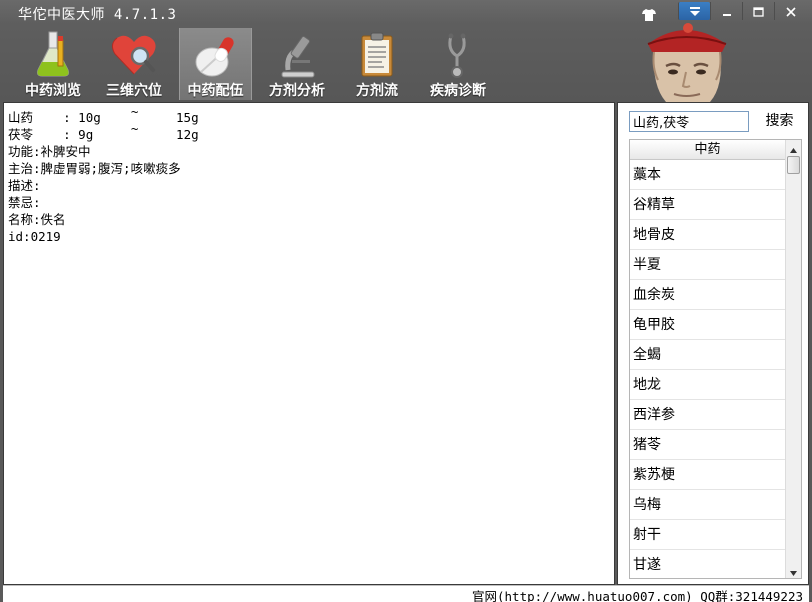 The image size is (812, 602). I want to click on list-header-herb: 中药, so click(707, 150).